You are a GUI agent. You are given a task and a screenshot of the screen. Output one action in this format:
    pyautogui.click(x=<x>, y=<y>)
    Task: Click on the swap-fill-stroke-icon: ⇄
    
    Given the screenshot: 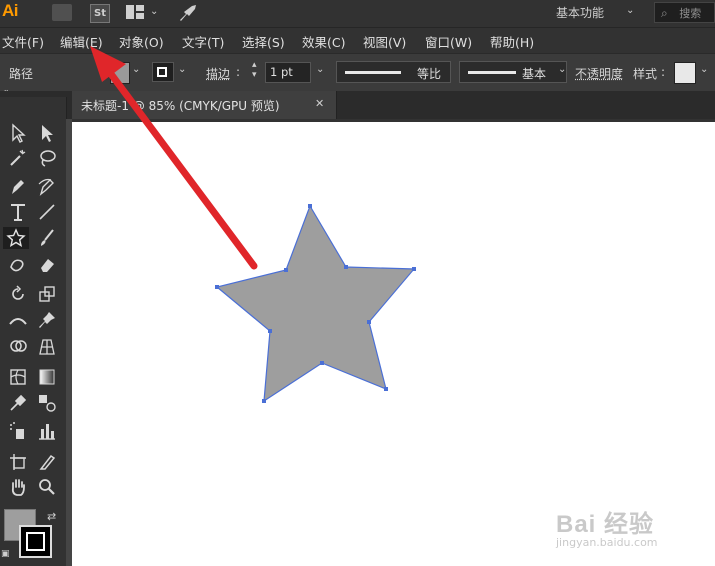 What is the action you would take?
    pyautogui.click(x=51, y=516)
    